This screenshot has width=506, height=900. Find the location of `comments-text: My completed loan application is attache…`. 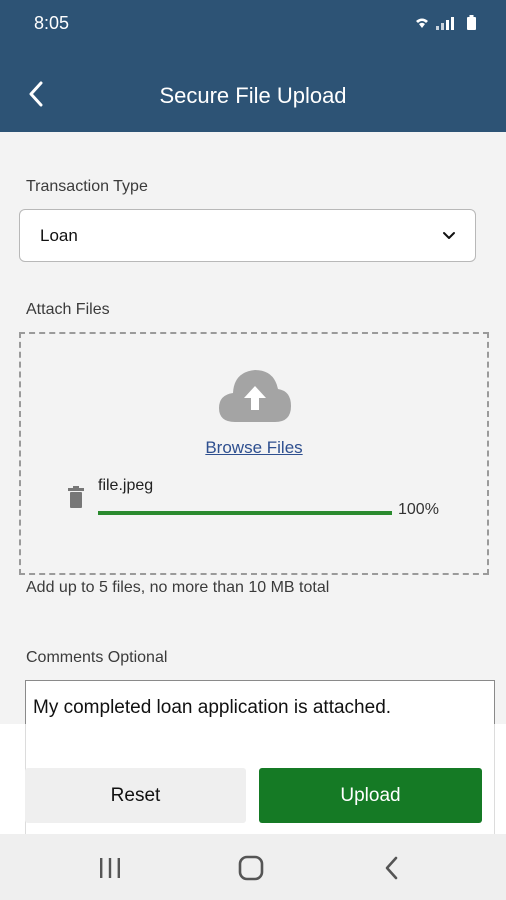

comments-text: My completed loan application is attache… is located at coordinates (212, 707).